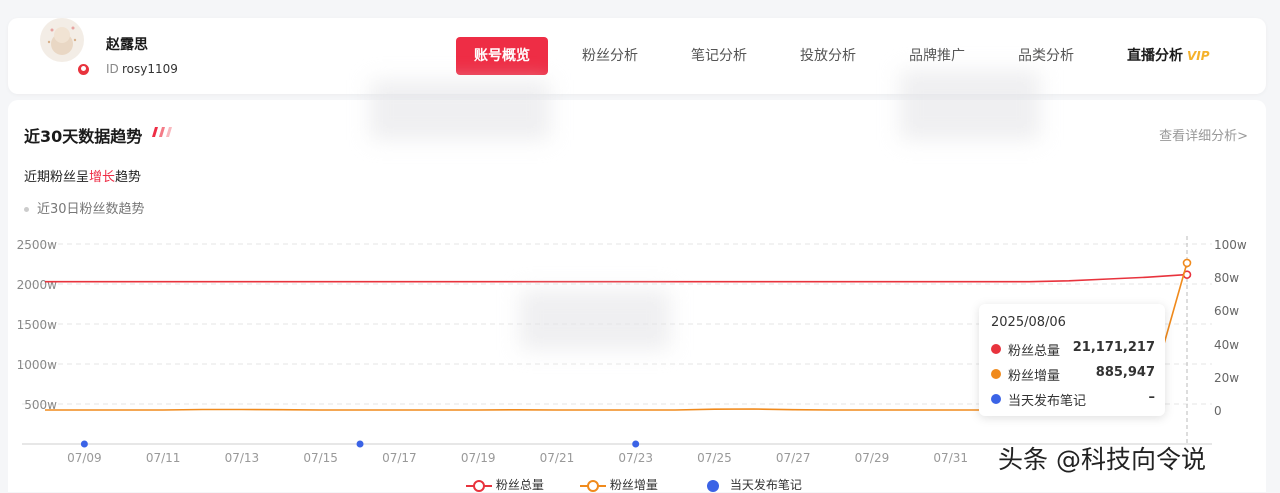  I want to click on tooltip-value: 21,171,217, so click(1113, 347).